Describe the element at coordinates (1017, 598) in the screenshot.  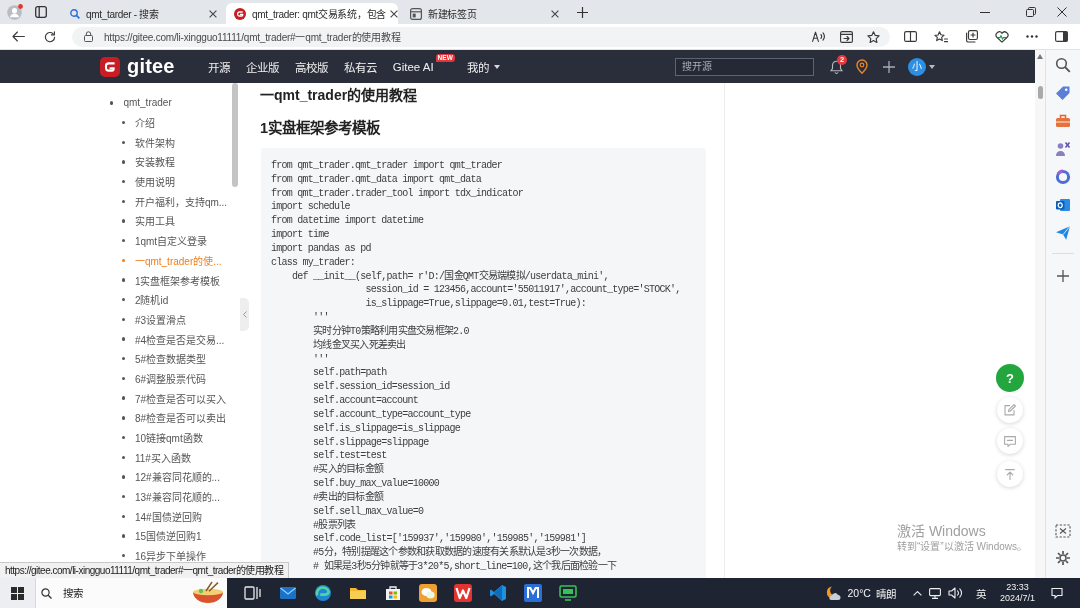
I see `clock-date: 2024/7/1` at that location.